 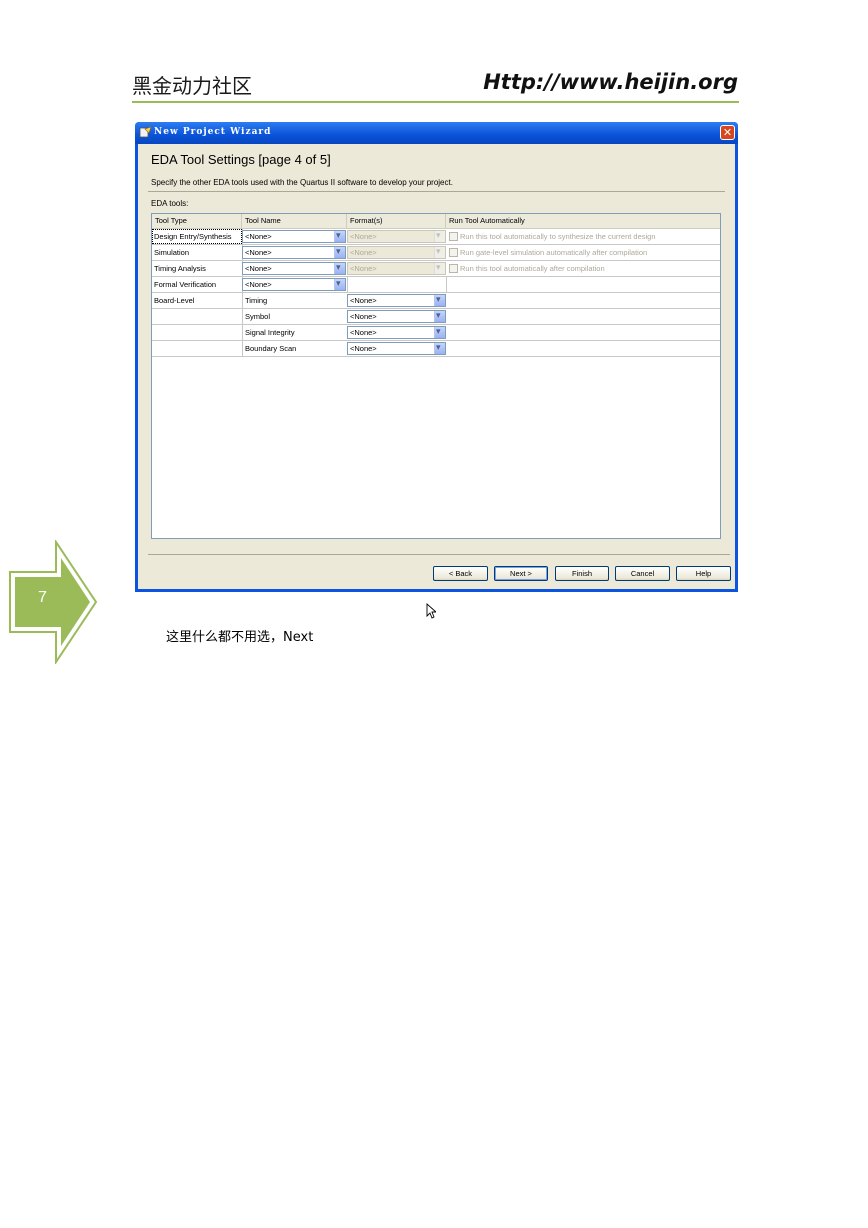 I want to click on next-button: Next >, so click(x=521, y=573).